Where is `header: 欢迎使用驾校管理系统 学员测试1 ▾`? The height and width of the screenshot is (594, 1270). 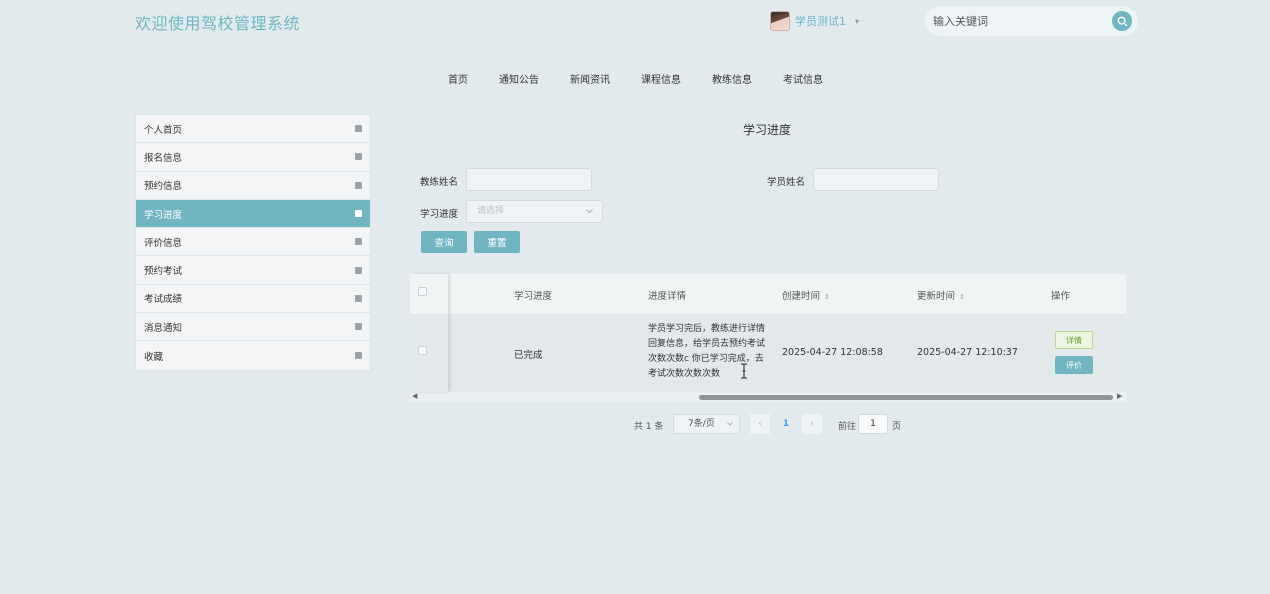 header: 欢迎使用驾校管理系统 学员测试1 ▾ is located at coordinates (635, 22).